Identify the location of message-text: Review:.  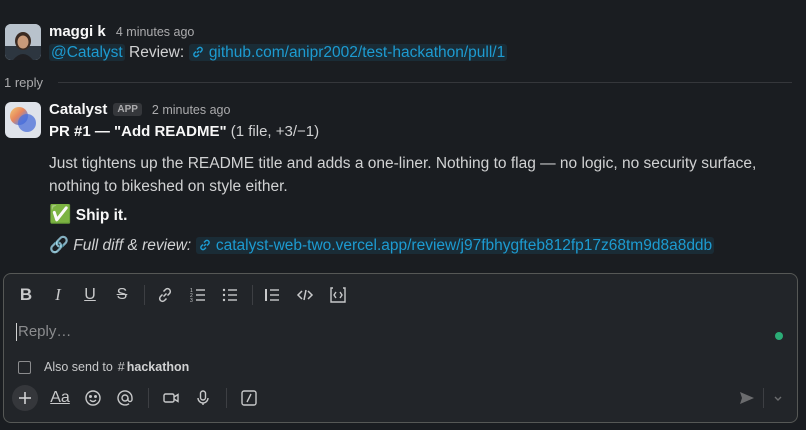
(157, 52).